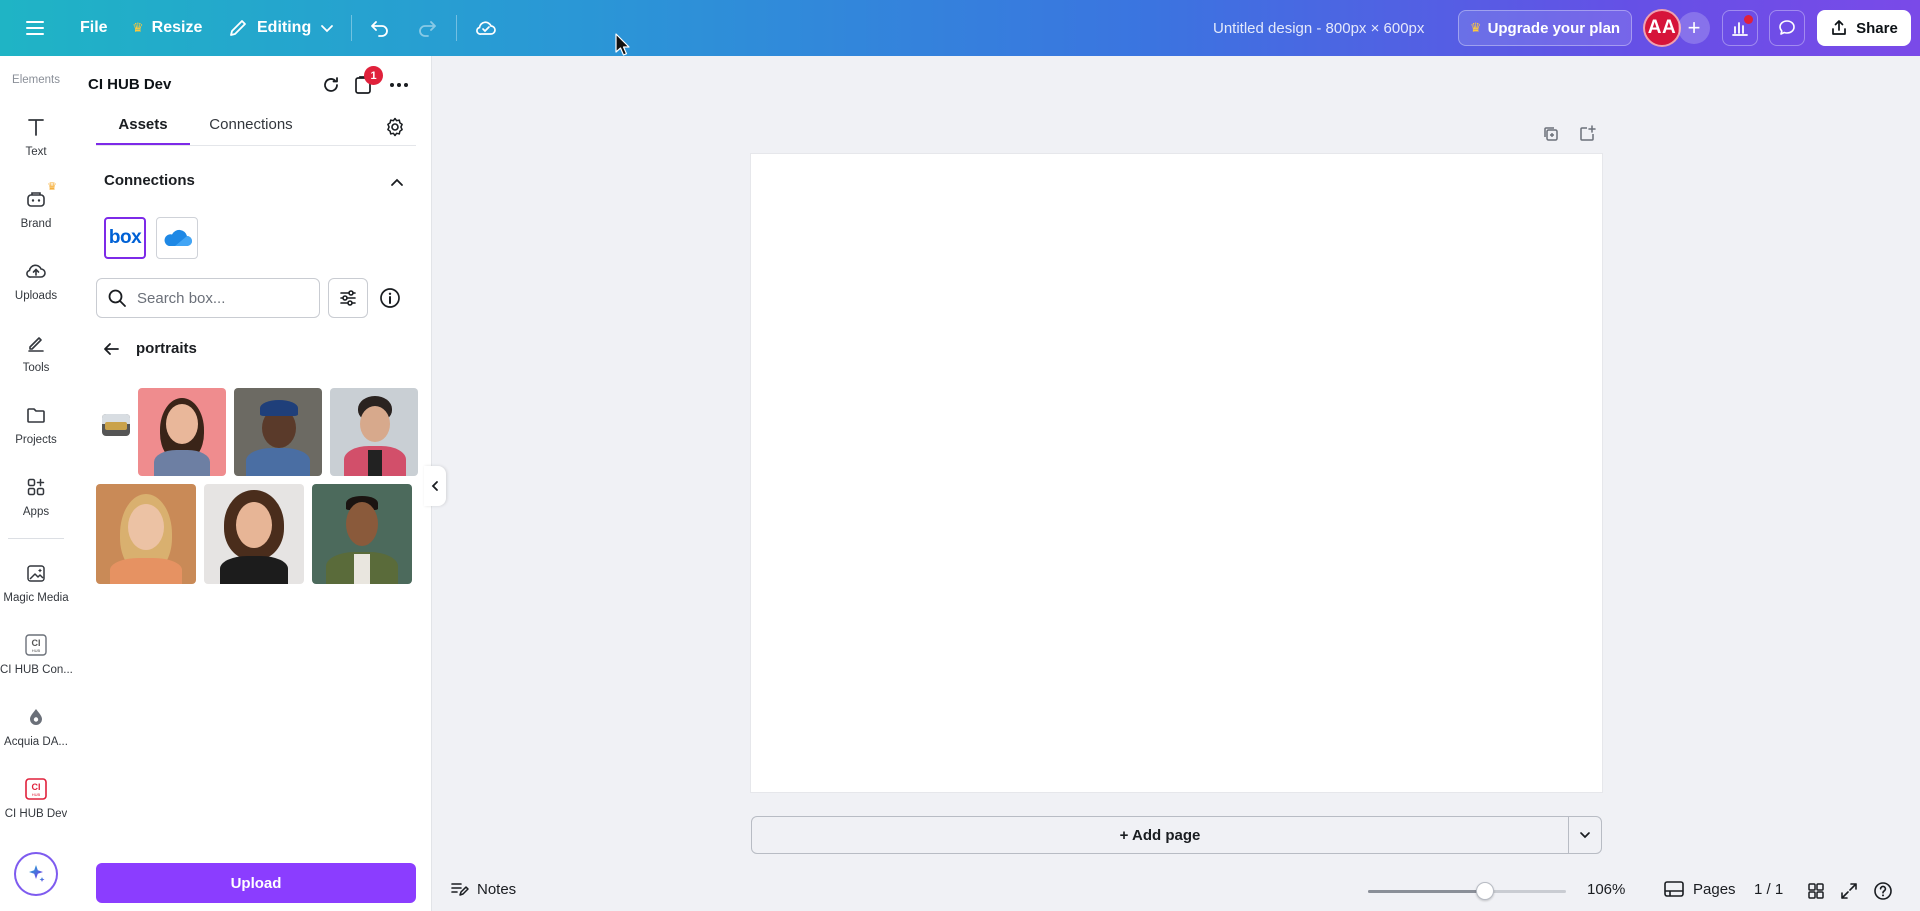 Image resolution: width=1920 pixels, height=911 pixels. Describe the element at coordinates (256, 883) in the screenshot. I see `upload-button: Upload` at that location.